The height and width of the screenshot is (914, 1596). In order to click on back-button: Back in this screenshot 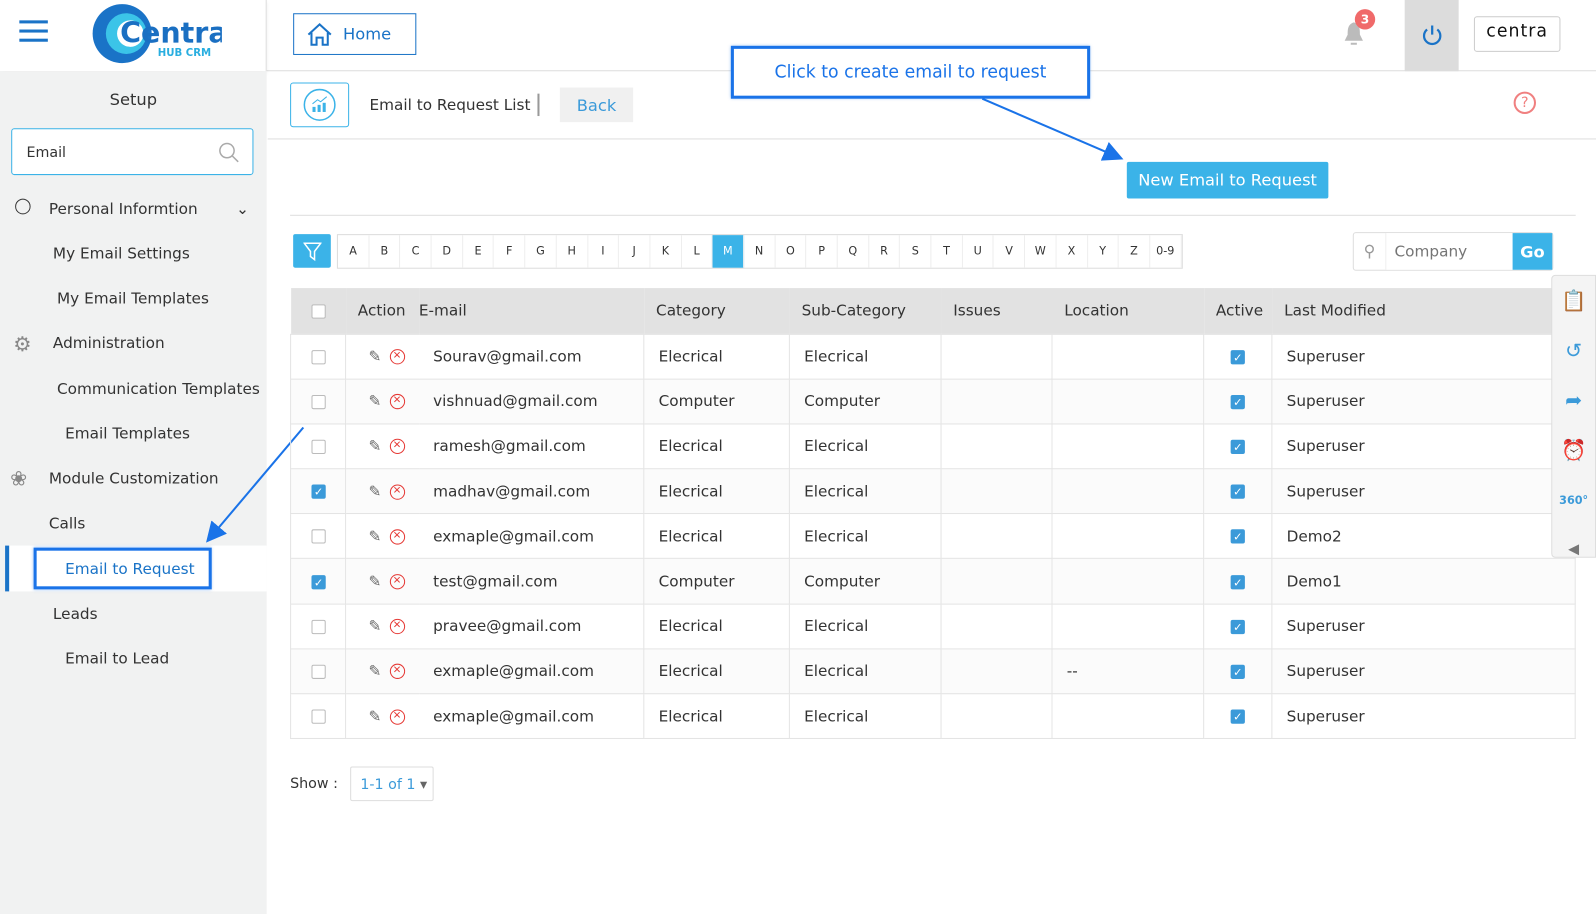, I will do `click(596, 105)`.